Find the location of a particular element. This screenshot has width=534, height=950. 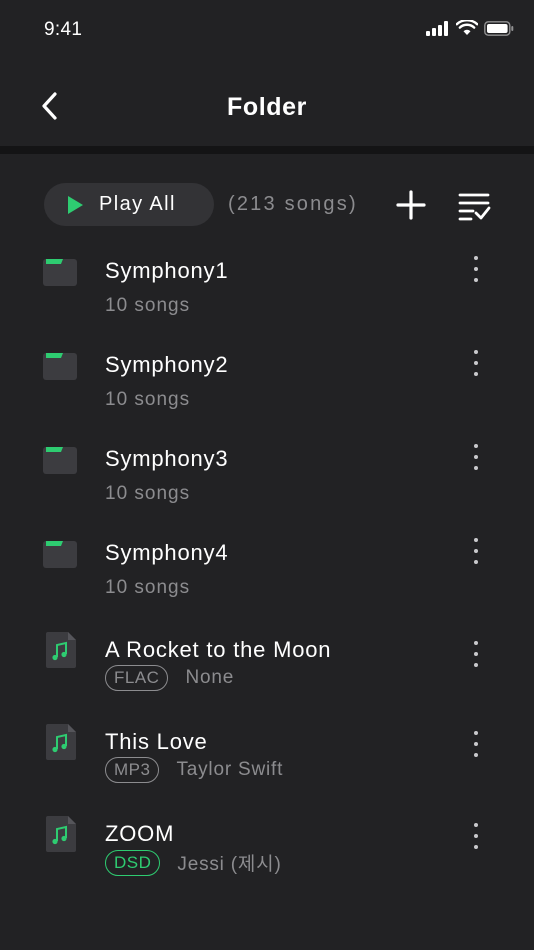

status-time: 9:41 is located at coordinates (63, 29).